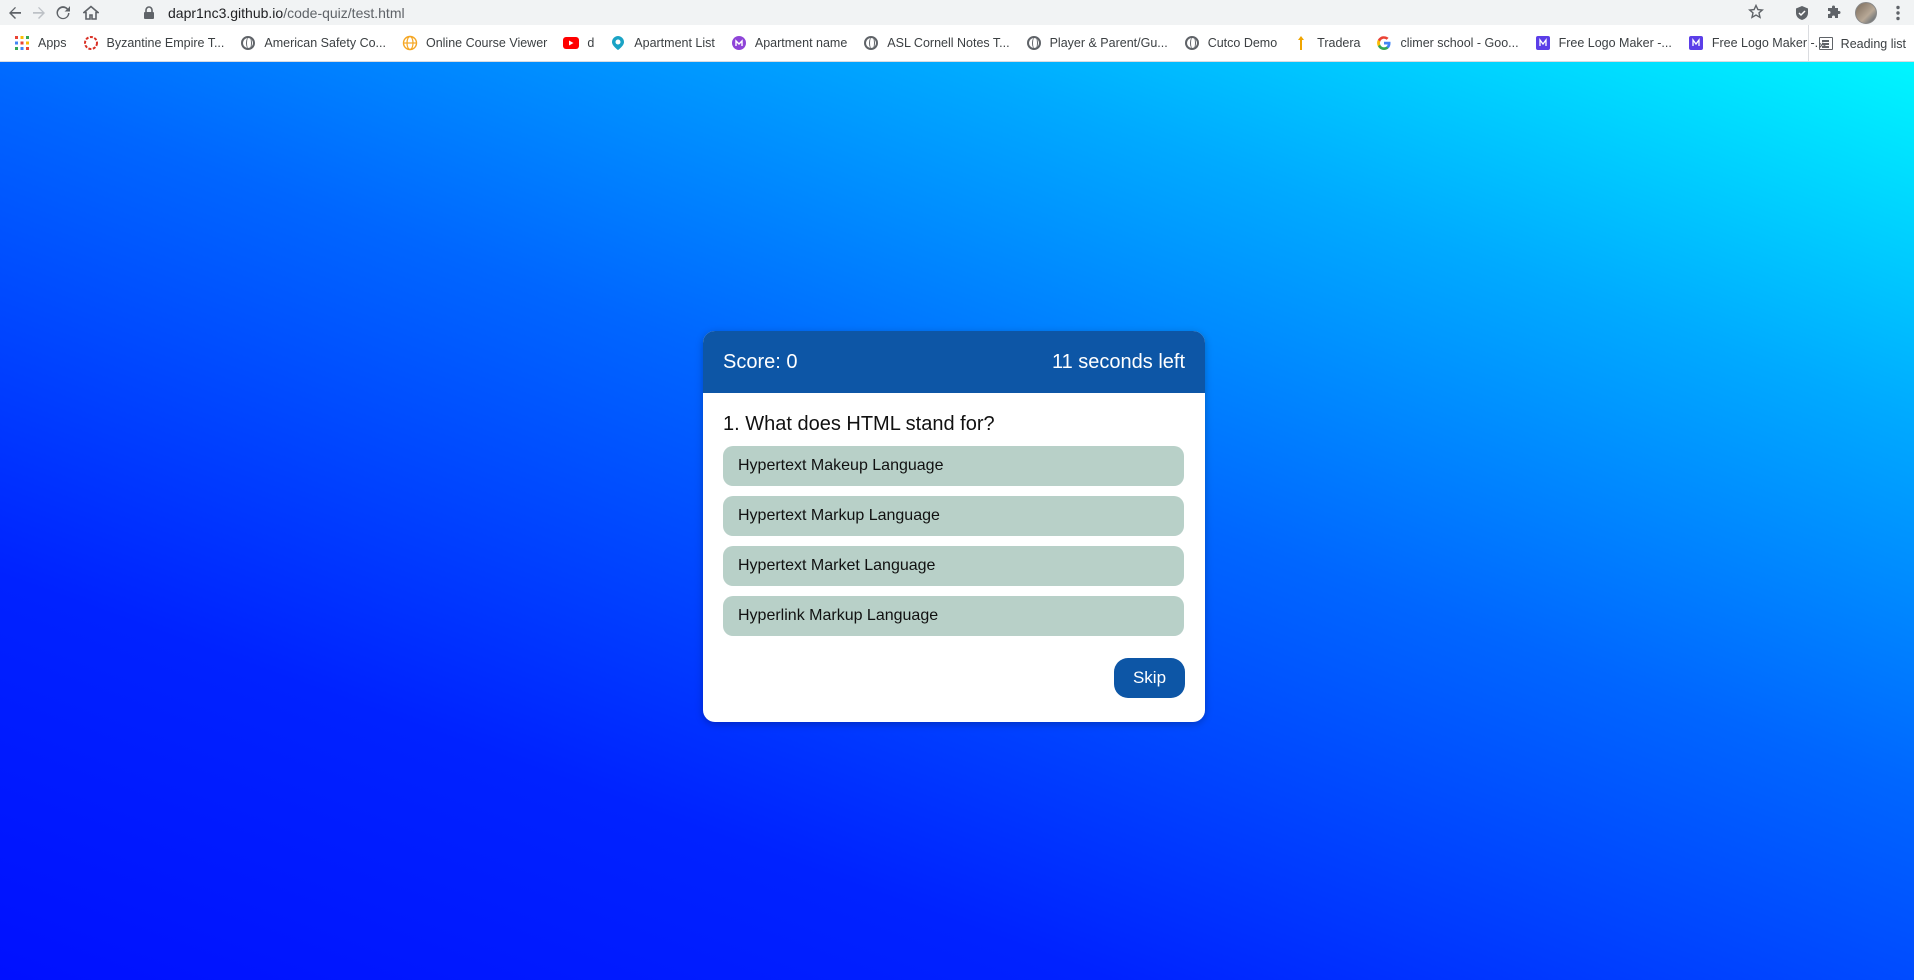 The height and width of the screenshot is (980, 1914). I want to click on home-button, so click(91, 13).